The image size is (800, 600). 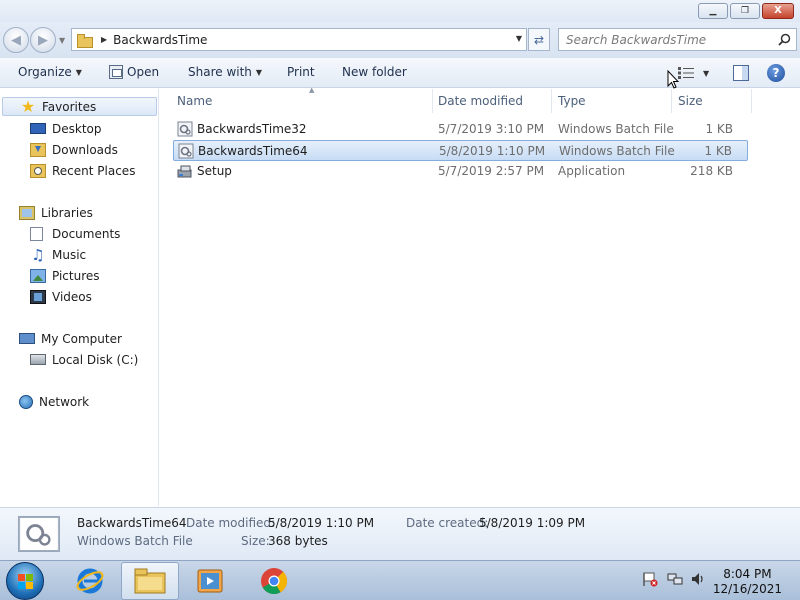 What do you see at coordinates (38, 275) in the screenshot?
I see `pictures-icon` at bounding box center [38, 275].